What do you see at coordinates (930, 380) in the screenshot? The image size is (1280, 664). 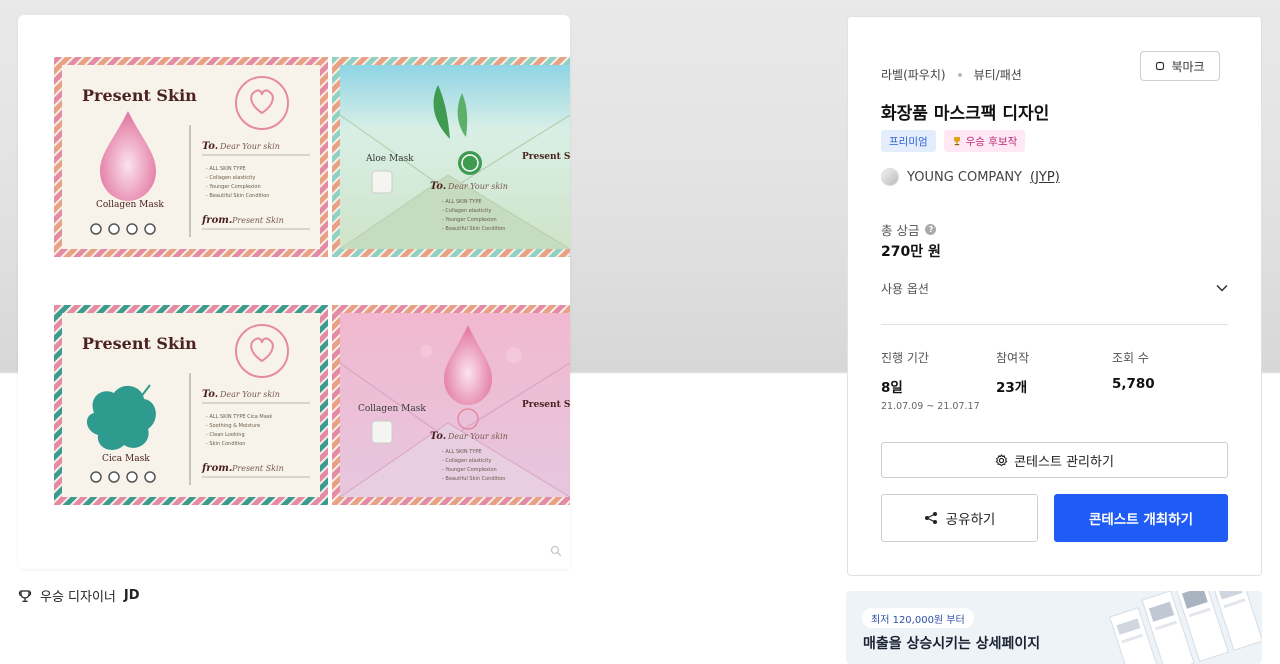 I see `stat-period: 진행 기간 8일 21.07.09 ~ 21.07.17` at bounding box center [930, 380].